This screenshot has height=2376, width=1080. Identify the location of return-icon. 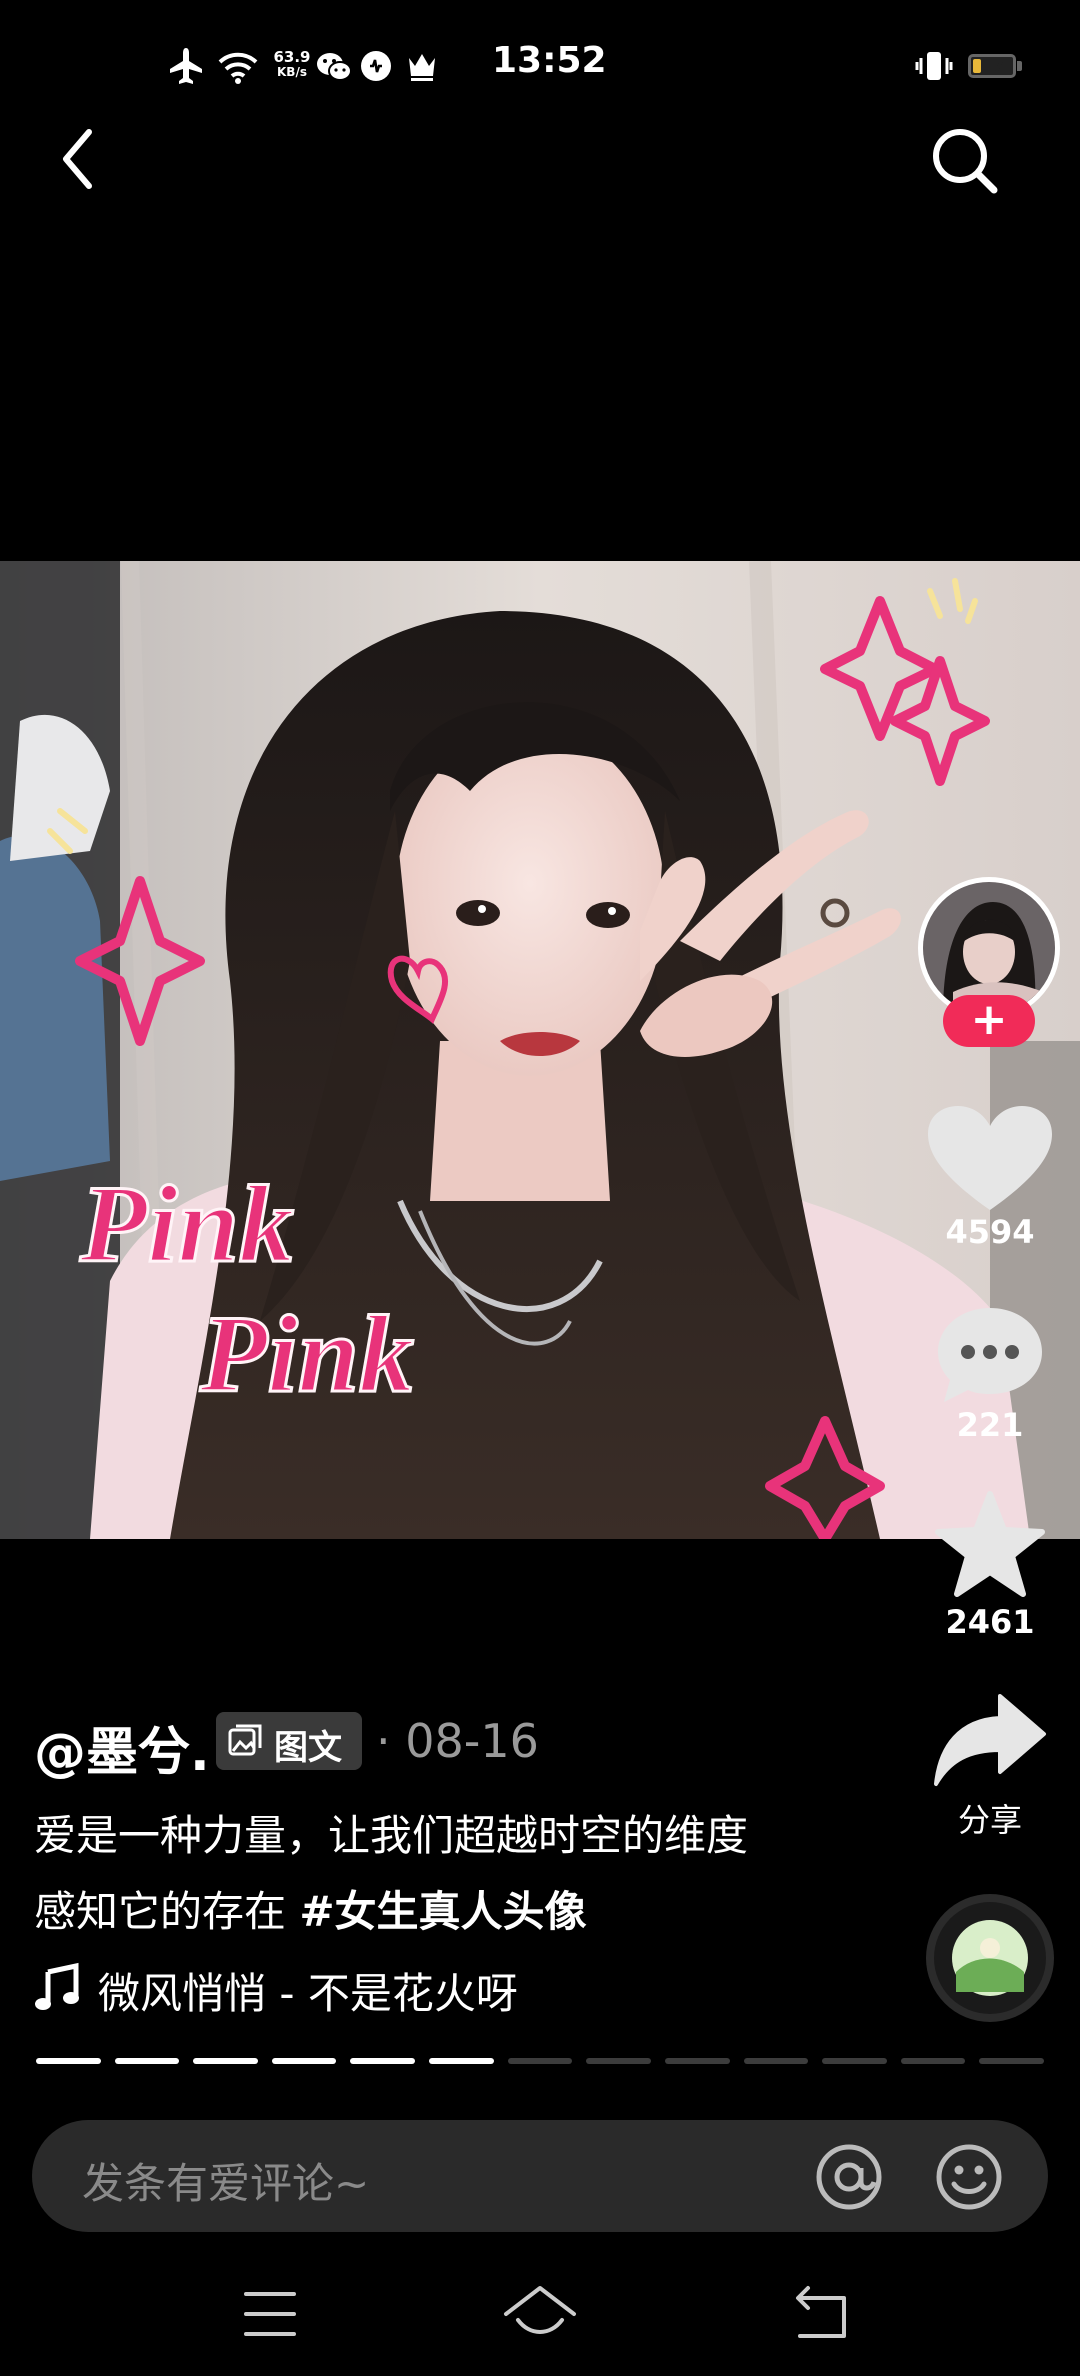
(821, 2312).